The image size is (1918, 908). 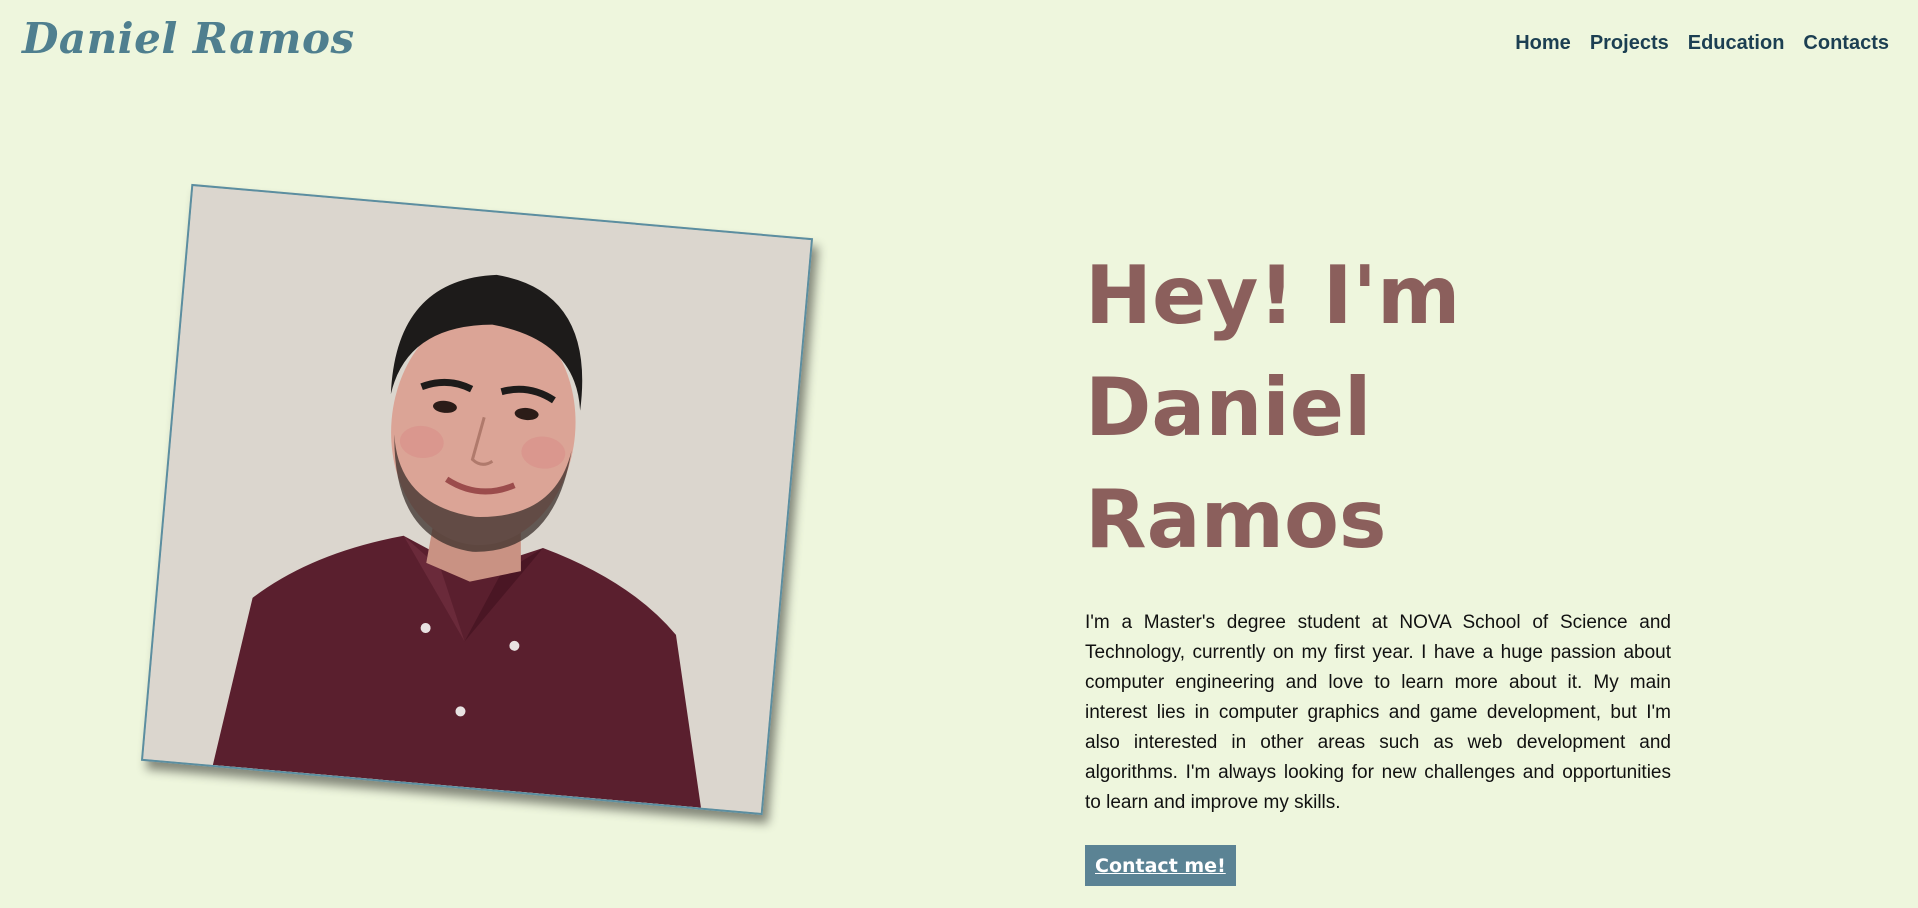 I want to click on main-nav: Home Projects Education Contacts, so click(x=1702, y=43).